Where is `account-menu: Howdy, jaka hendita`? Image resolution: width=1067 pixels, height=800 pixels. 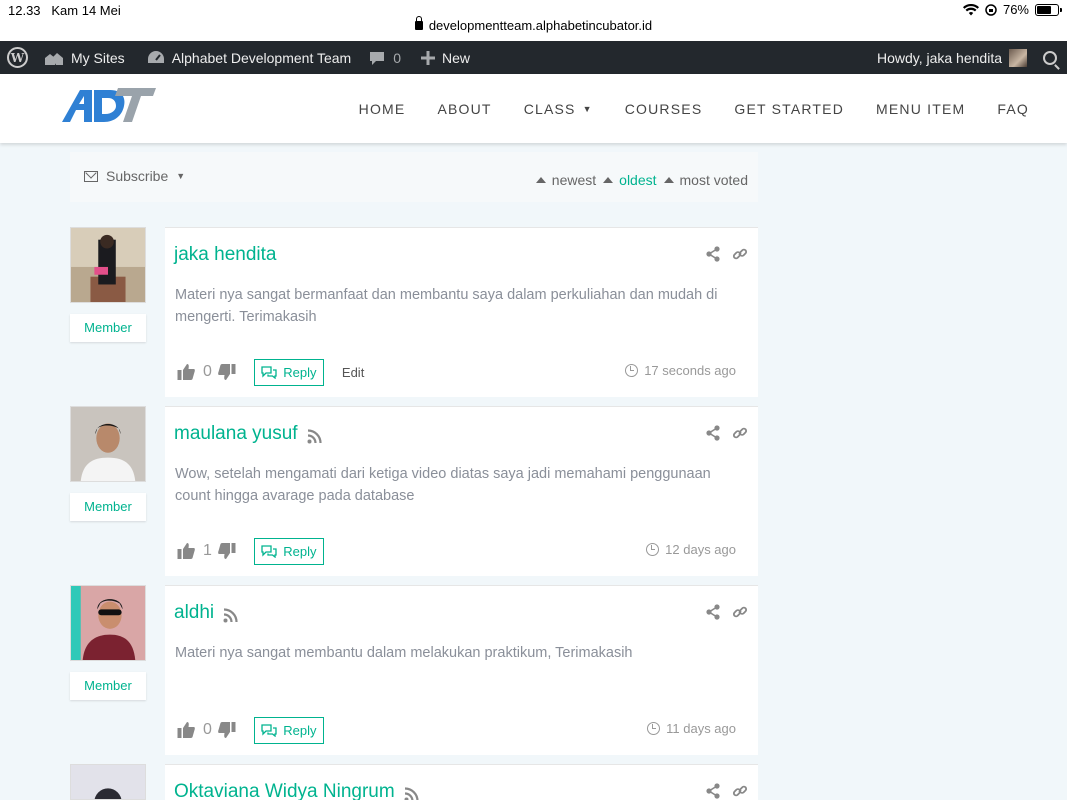
account-menu: Howdy, jaka hendita is located at coordinates (952, 57).